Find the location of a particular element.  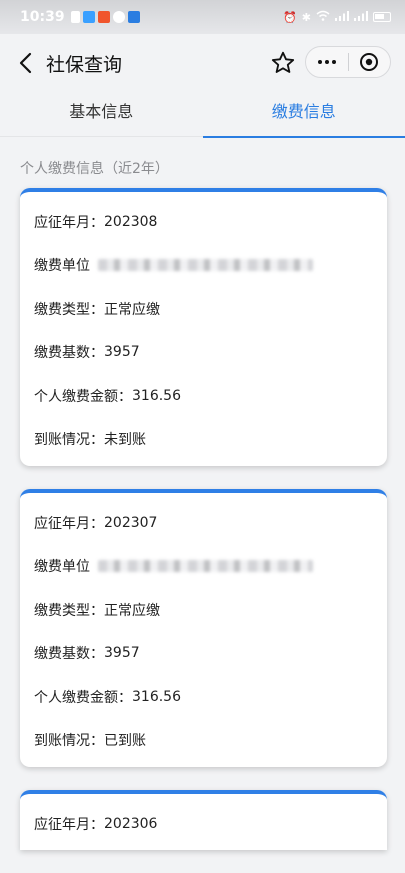

more-button is located at coordinates (327, 62).